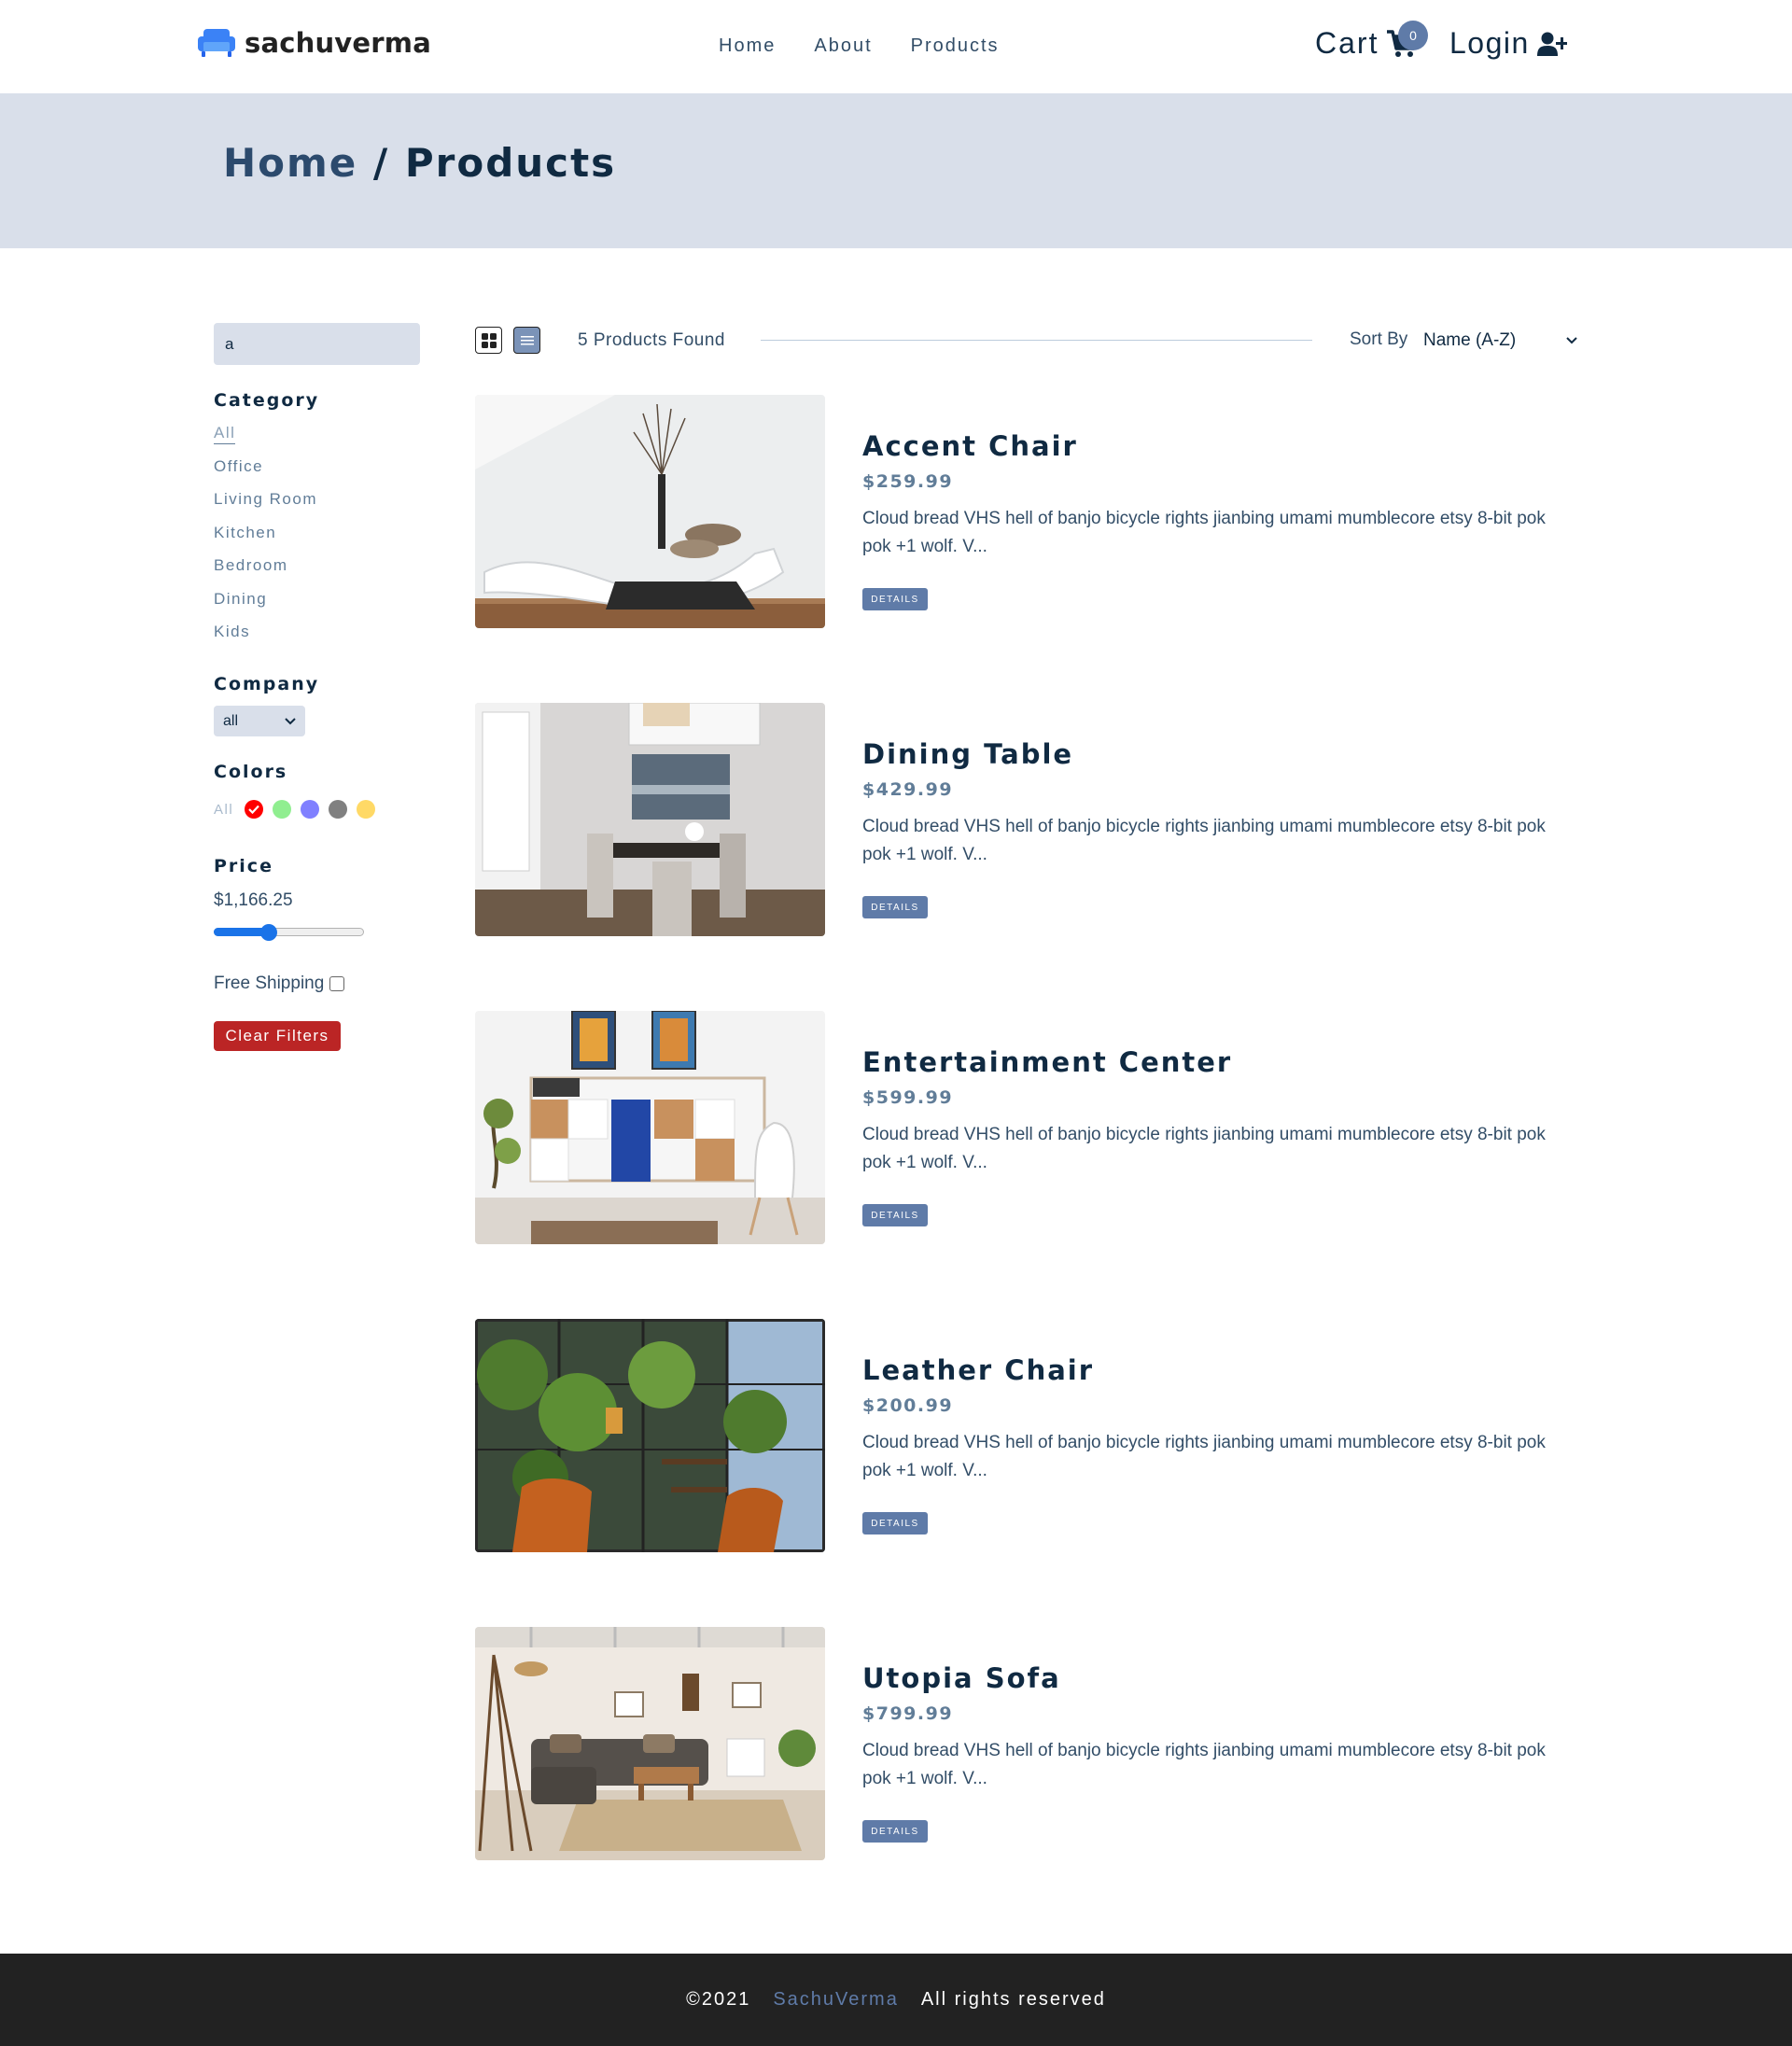 The height and width of the screenshot is (2046, 1792). What do you see at coordinates (908, 1405) in the screenshot?
I see `product-price: $200.99` at bounding box center [908, 1405].